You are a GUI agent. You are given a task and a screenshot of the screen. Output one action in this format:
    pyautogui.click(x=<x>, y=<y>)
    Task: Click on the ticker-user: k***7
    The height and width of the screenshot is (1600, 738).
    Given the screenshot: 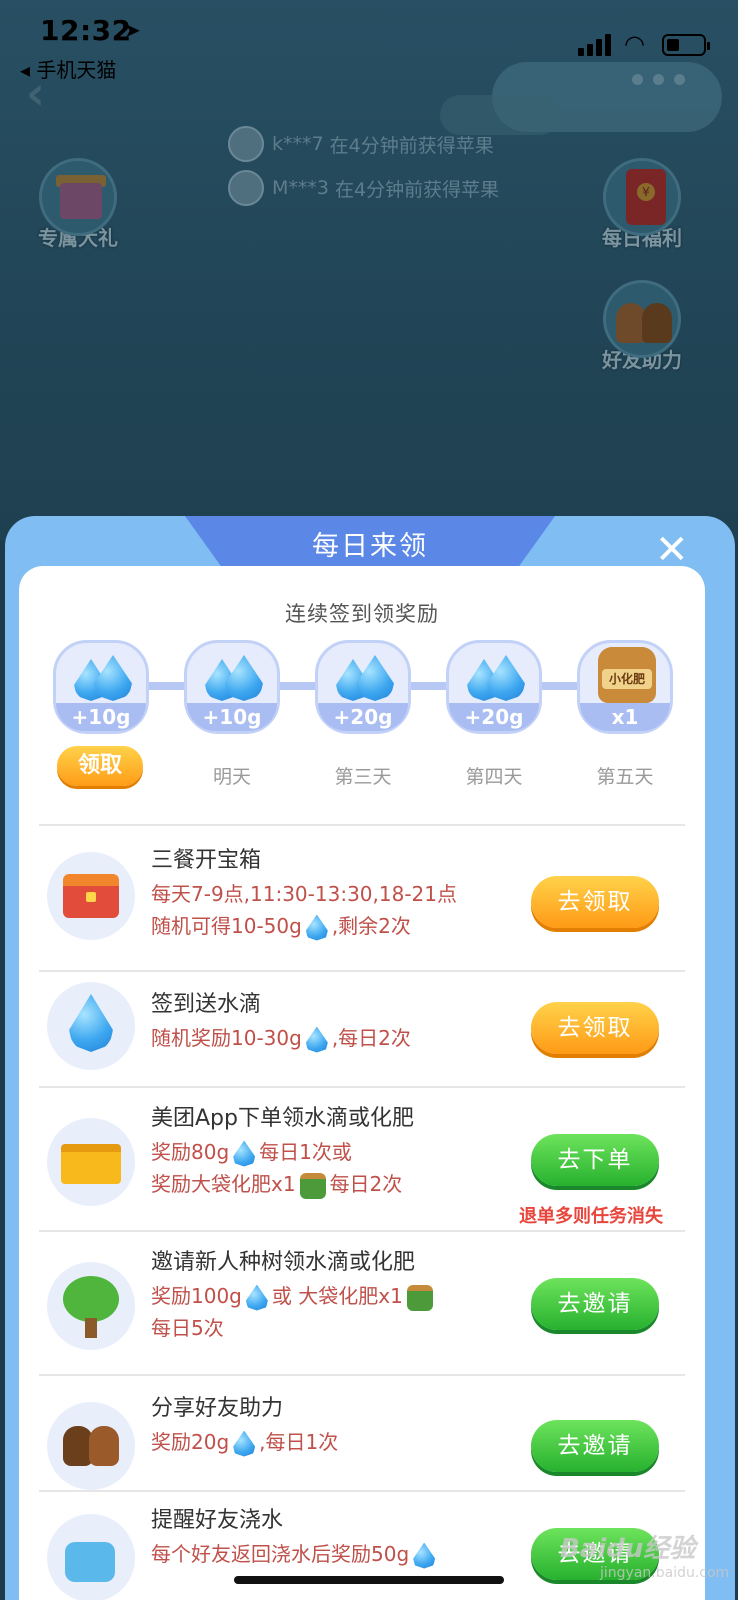 What is the action you would take?
    pyautogui.click(x=298, y=144)
    